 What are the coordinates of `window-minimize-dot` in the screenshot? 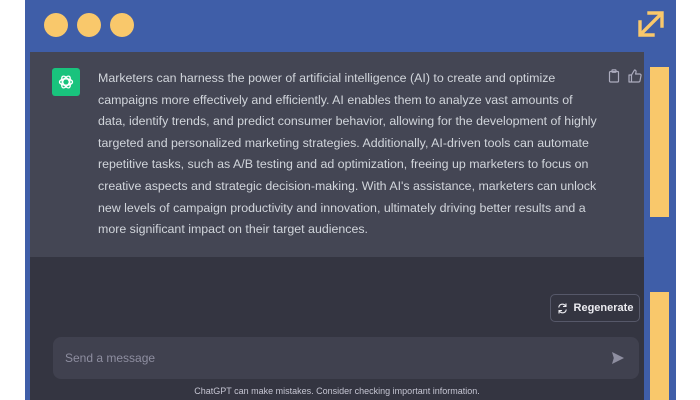 It's located at (89, 25).